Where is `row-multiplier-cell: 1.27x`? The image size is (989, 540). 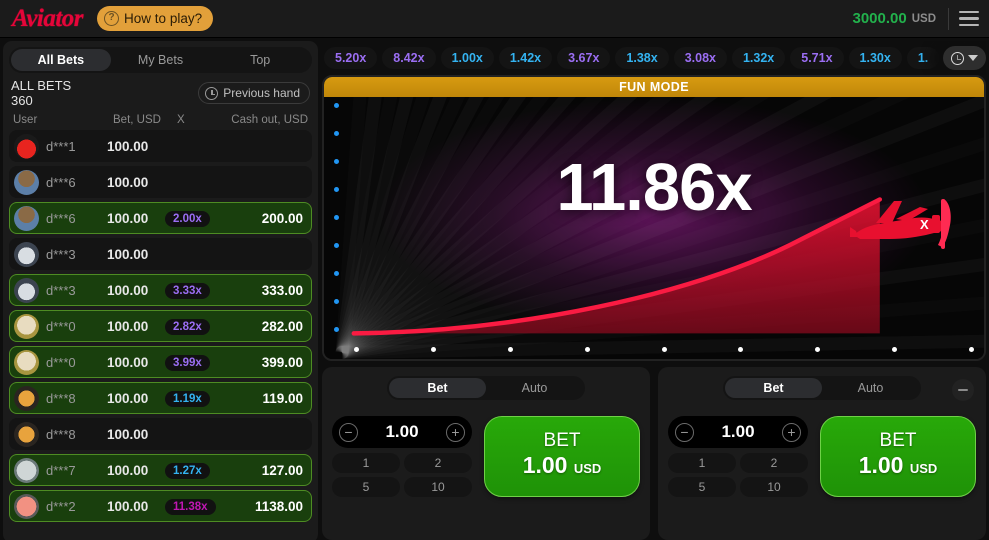 row-multiplier-cell: 1.27x is located at coordinates (195, 470).